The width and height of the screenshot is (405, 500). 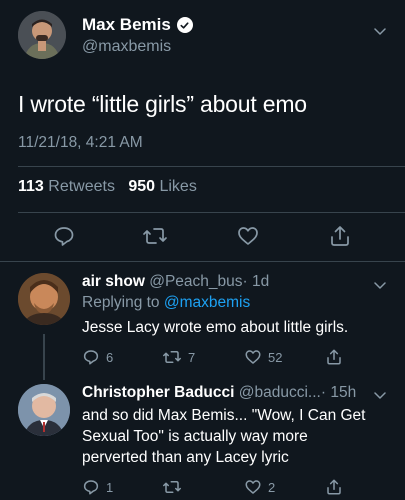 I want to click on author-name: Max Bemis, so click(x=137, y=25).